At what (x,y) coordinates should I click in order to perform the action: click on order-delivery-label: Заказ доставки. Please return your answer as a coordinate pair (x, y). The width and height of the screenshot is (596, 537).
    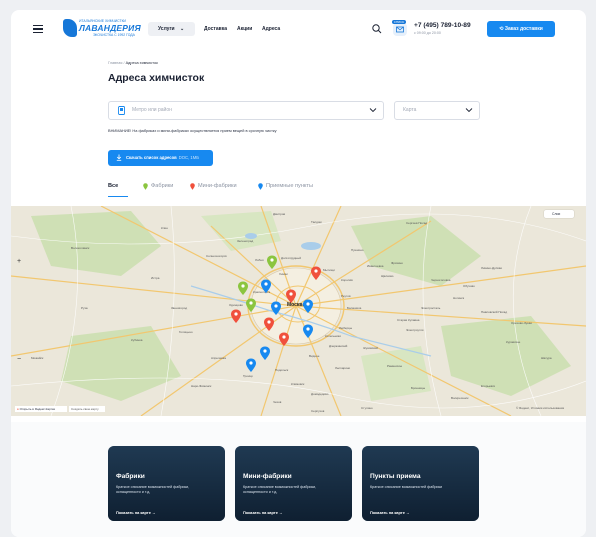
    Looking at the image, I should click on (523, 29).